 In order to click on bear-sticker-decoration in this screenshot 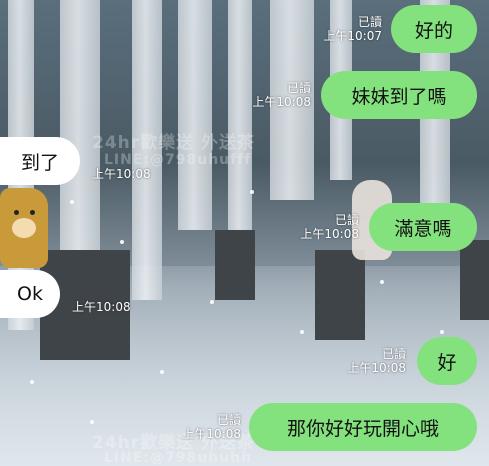, I will do `click(24, 228)`.